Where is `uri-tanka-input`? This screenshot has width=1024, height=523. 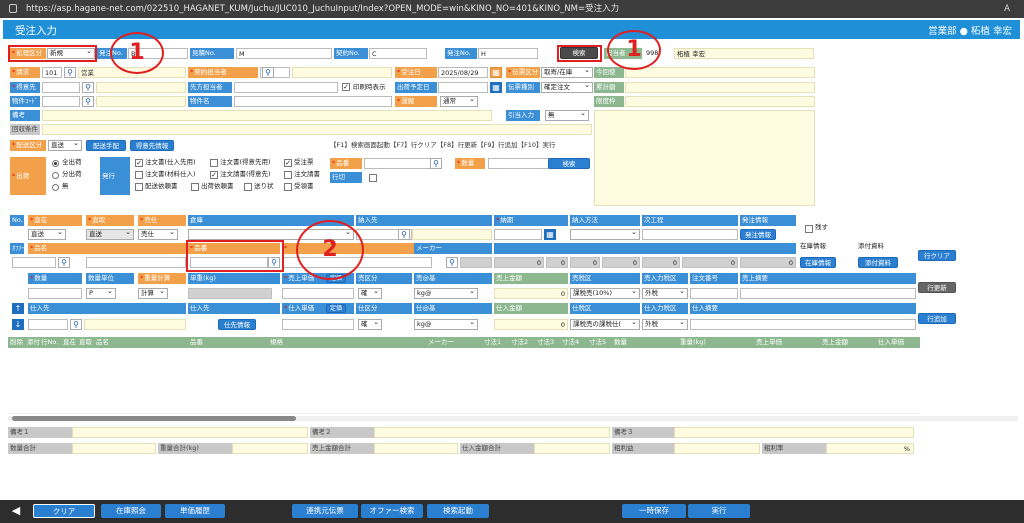 uri-tanka-input is located at coordinates (318, 293).